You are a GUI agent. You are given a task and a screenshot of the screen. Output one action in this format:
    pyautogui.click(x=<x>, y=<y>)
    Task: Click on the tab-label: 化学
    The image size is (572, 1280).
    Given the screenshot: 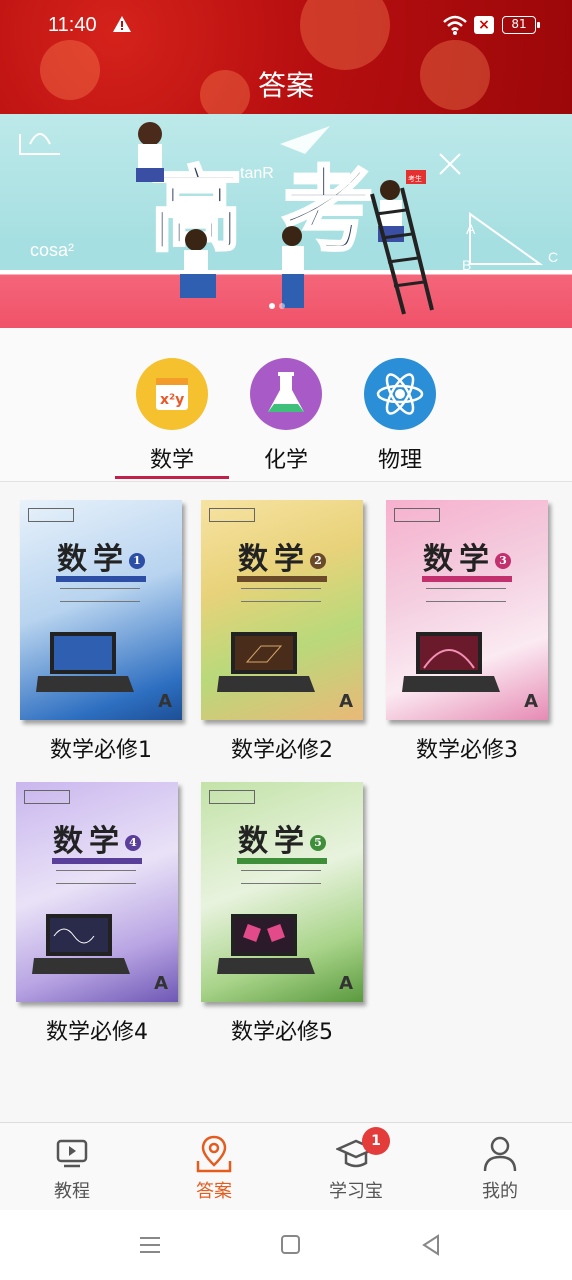 What is the action you would take?
    pyautogui.click(x=285, y=460)
    